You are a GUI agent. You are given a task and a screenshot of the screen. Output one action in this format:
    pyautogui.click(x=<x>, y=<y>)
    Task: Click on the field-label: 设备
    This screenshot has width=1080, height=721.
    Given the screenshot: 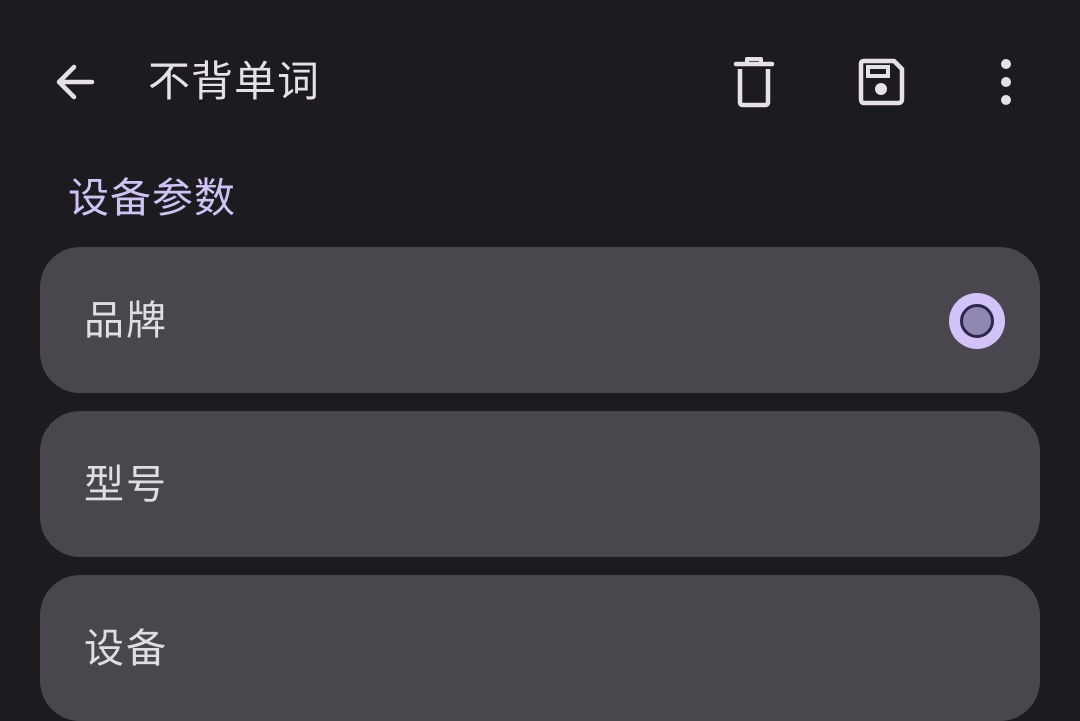 What is the action you would take?
    pyautogui.click(x=126, y=649)
    